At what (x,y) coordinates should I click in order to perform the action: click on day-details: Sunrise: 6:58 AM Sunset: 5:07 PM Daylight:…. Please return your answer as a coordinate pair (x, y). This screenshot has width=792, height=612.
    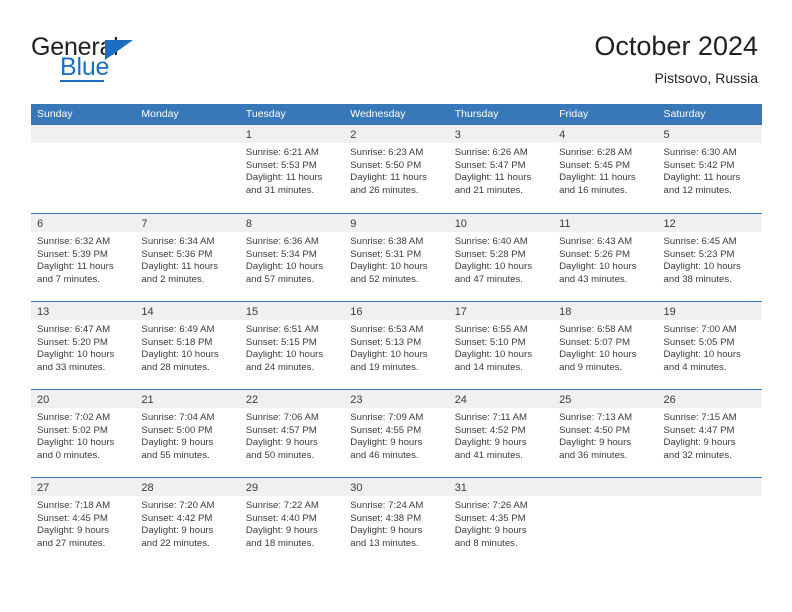
    Looking at the image, I should click on (605, 347).